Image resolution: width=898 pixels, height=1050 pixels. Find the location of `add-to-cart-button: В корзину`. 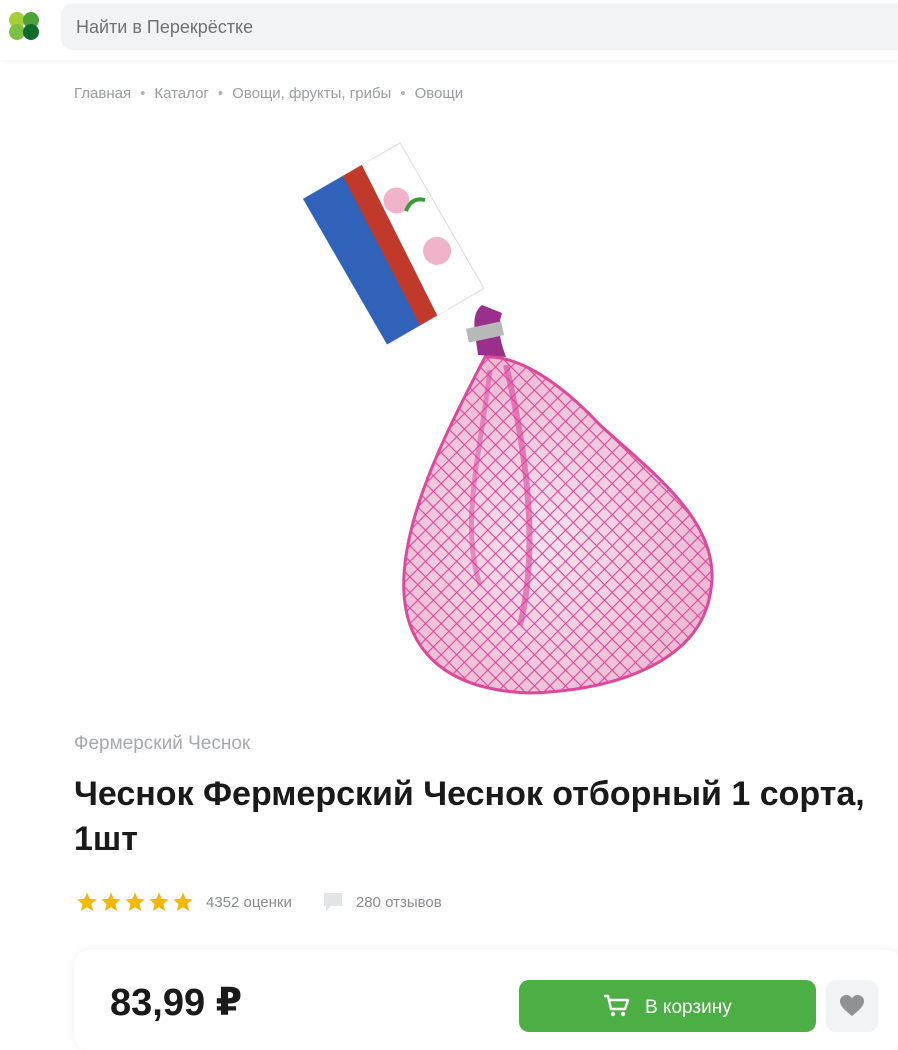

add-to-cart-button: В корзину is located at coordinates (667, 1006).